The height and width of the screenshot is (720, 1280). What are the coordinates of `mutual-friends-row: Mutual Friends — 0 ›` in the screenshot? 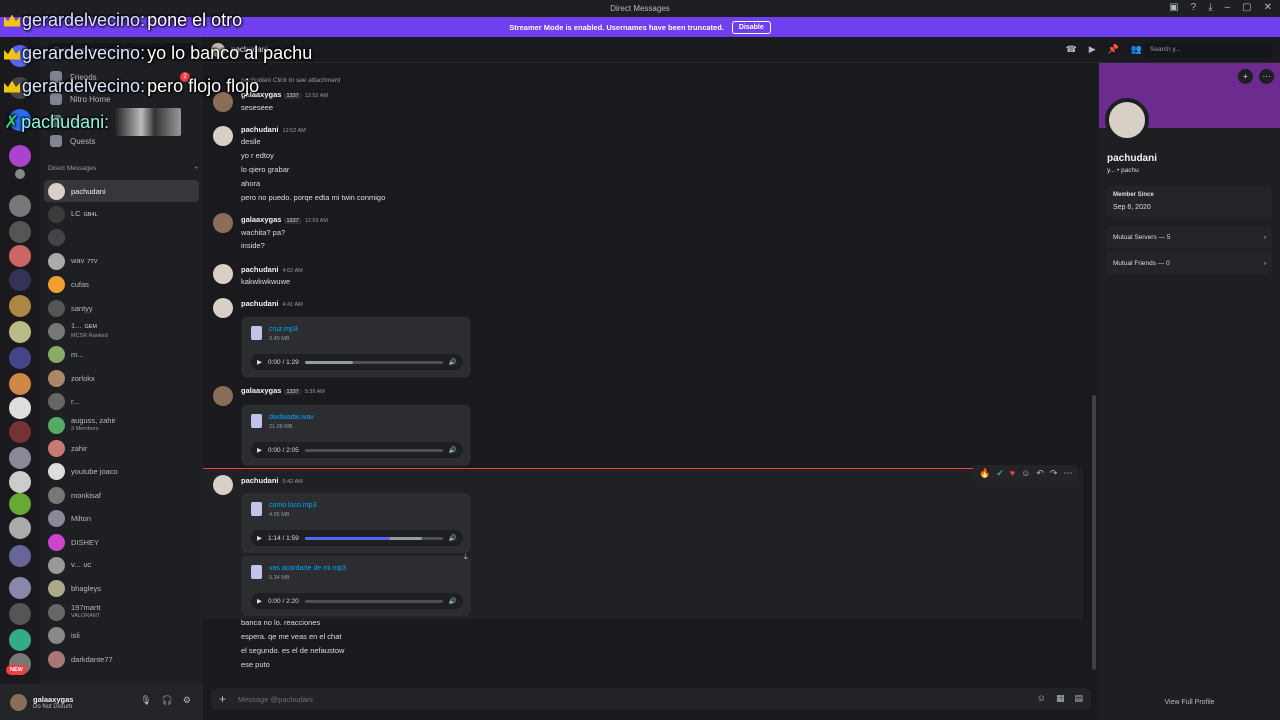 It's located at (1189, 263).